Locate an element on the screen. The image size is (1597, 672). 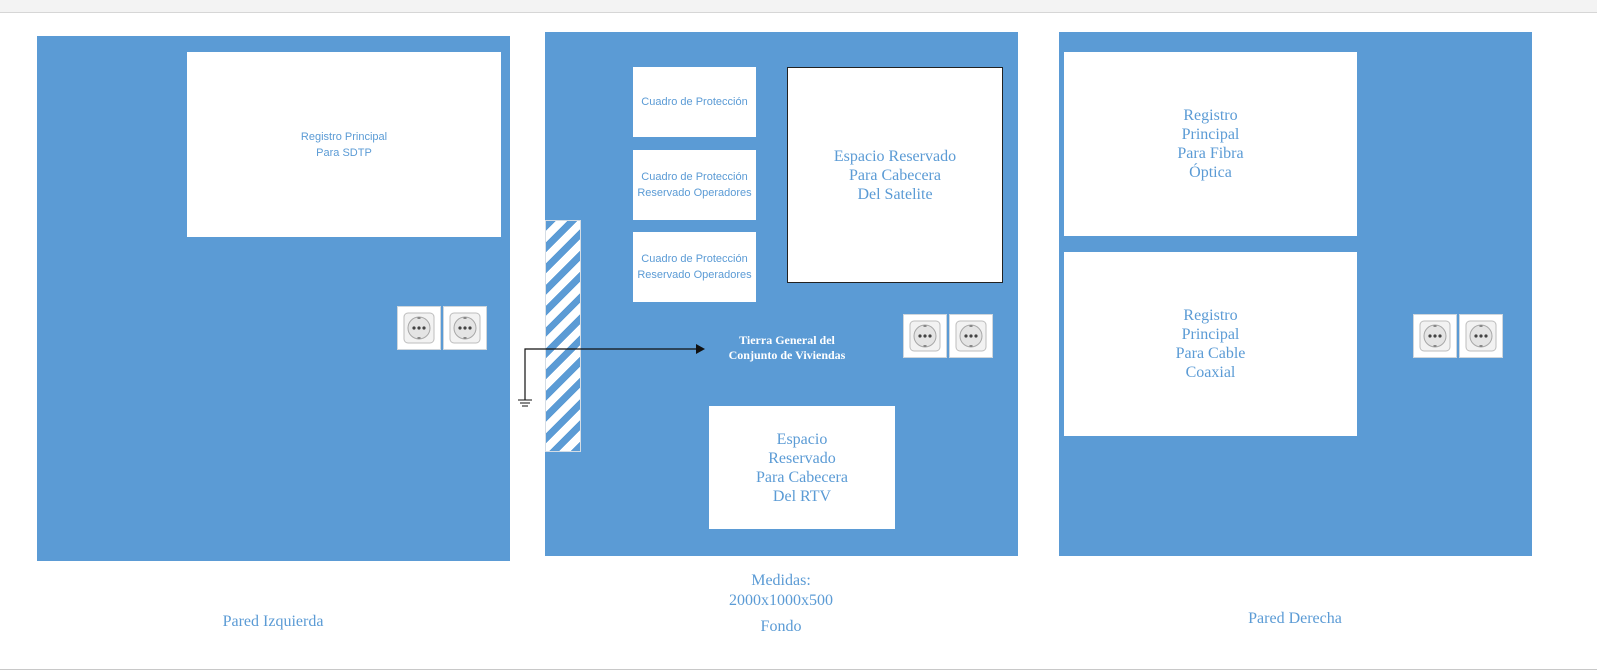
dimensions-label: Medidas: 2000x1000x500 is located at coordinates (781, 590).